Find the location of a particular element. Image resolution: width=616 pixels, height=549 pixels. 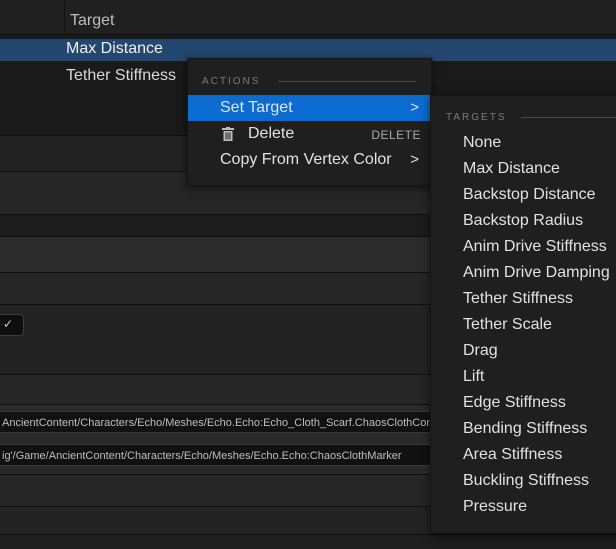

submenu-item: Edge Stiffness is located at coordinates (514, 403).